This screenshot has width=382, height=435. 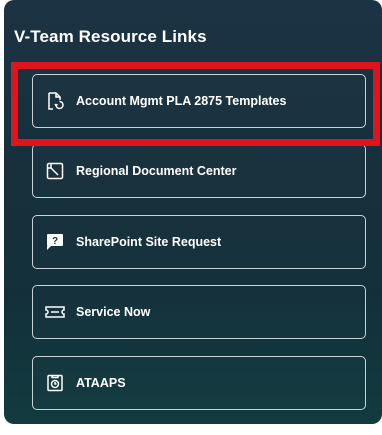 I want to click on link-label: ATAAPS, so click(x=101, y=383).